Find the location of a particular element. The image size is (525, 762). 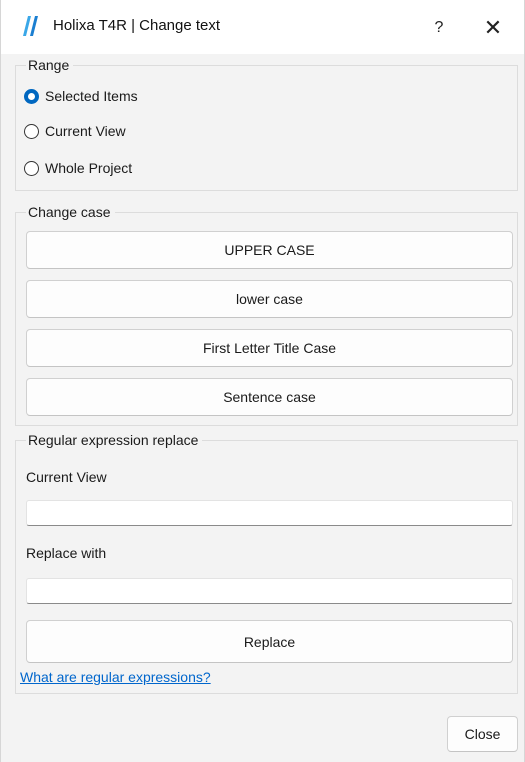

holixa-logo-icon is located at coordinates (30, 26).